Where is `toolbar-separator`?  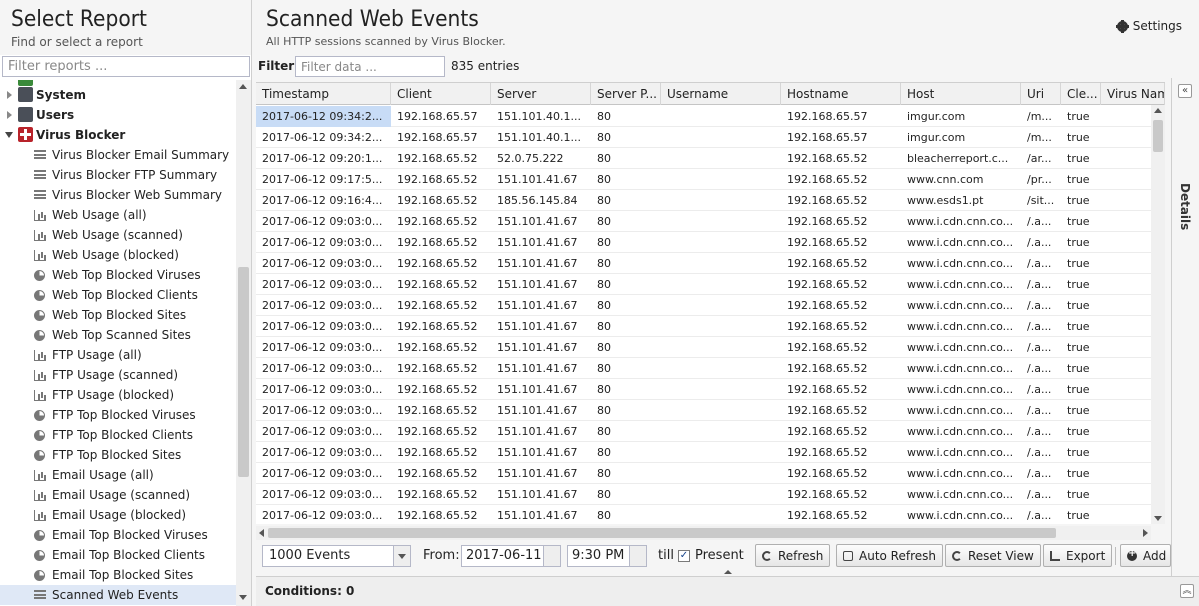 toolbar-separator is located at coordinates (1115, 556).